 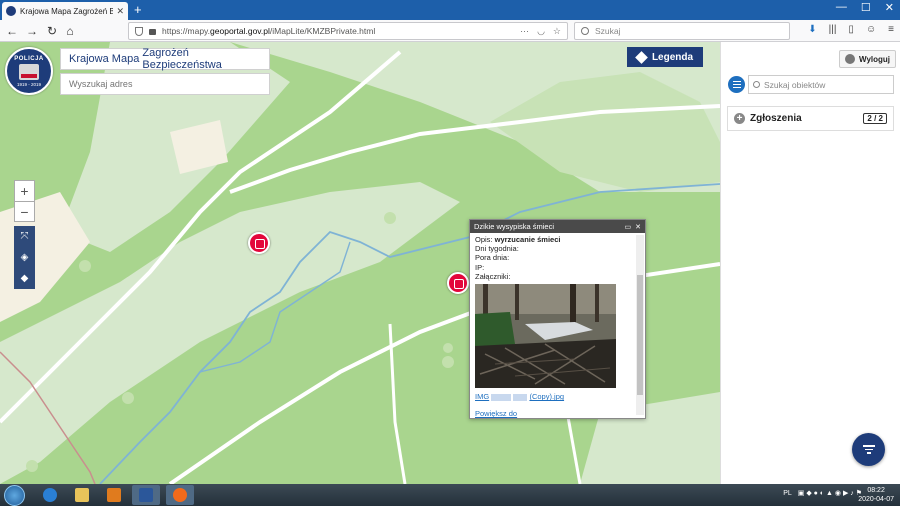 What do you see at coordinates (24, 236) in the screenshot?
I see `fullscreen-icon: ⤧` at bounding box center [24, 236].